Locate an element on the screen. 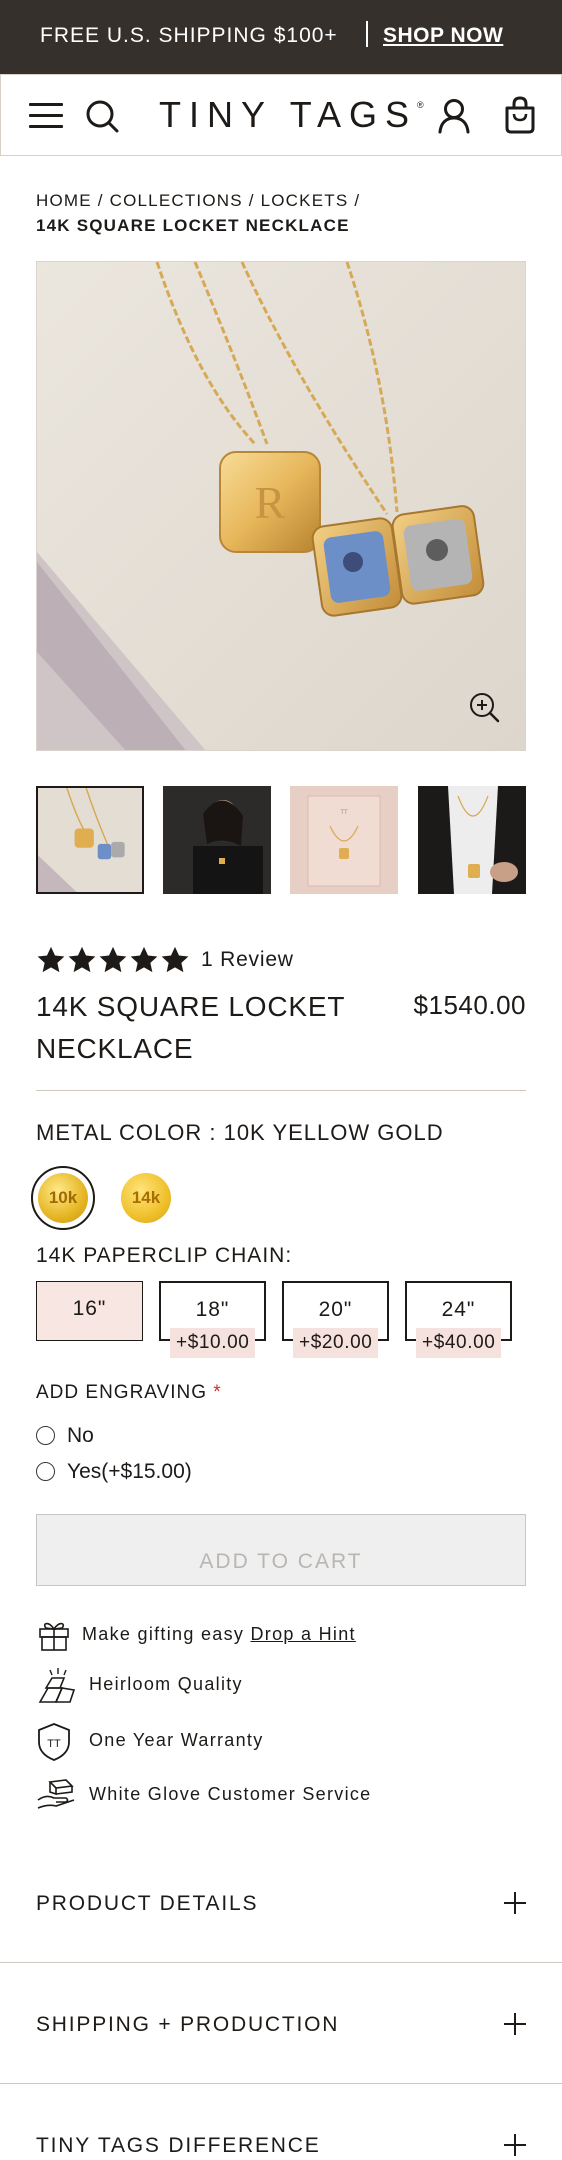 This screenshot has width=562, height=2160. chain-upcharge-18: +$10.00 is located at coordinates (213, 1343).